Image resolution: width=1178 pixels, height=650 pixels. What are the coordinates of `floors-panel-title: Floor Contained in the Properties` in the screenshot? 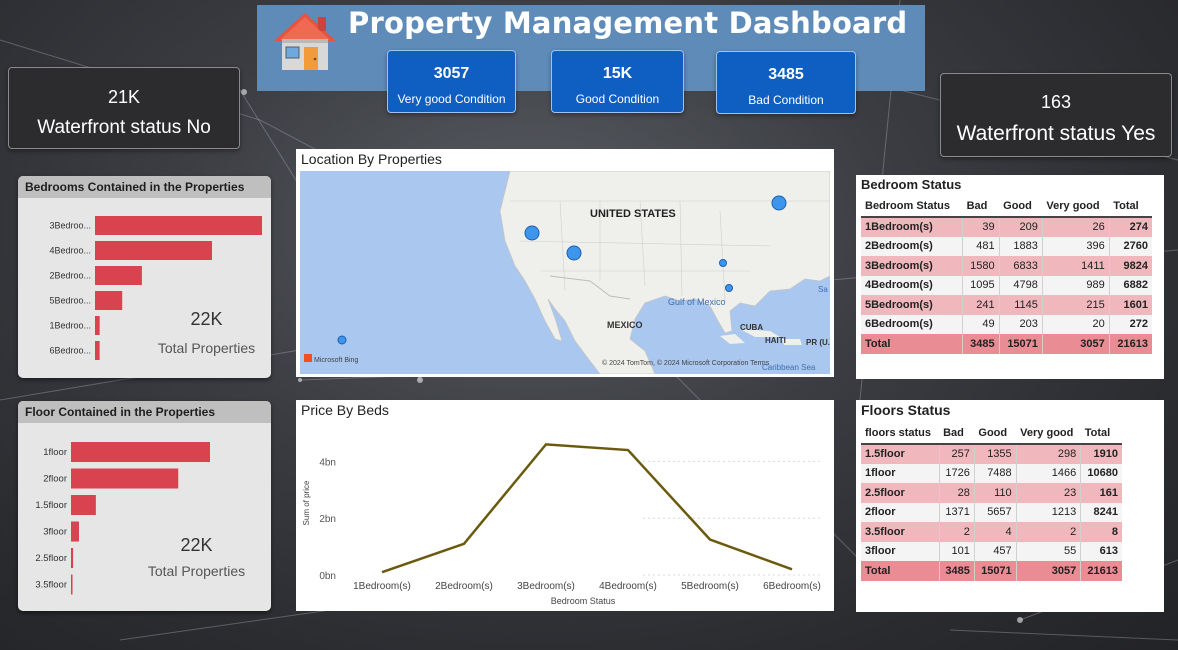 It's located at (144, 412).